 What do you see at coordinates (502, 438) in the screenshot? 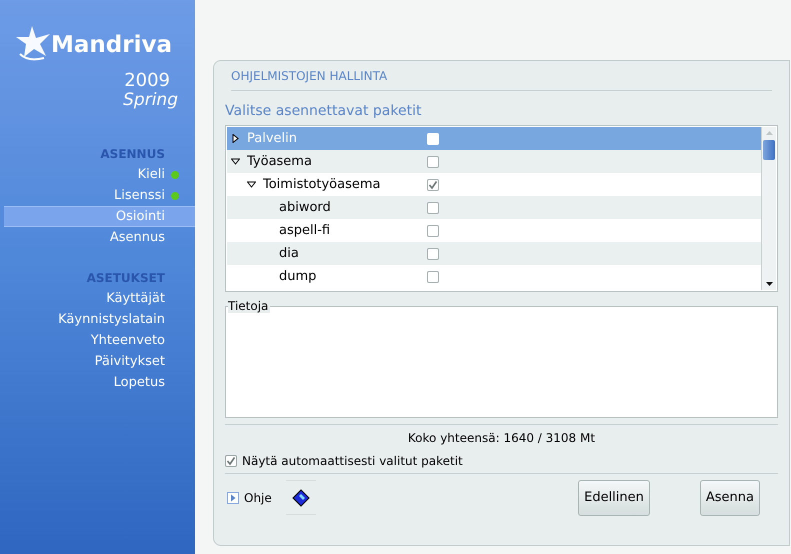
I see `total-size-text: Koko yhteensä: 1640 / 3108 Mt` at bounding box center [502, 438].